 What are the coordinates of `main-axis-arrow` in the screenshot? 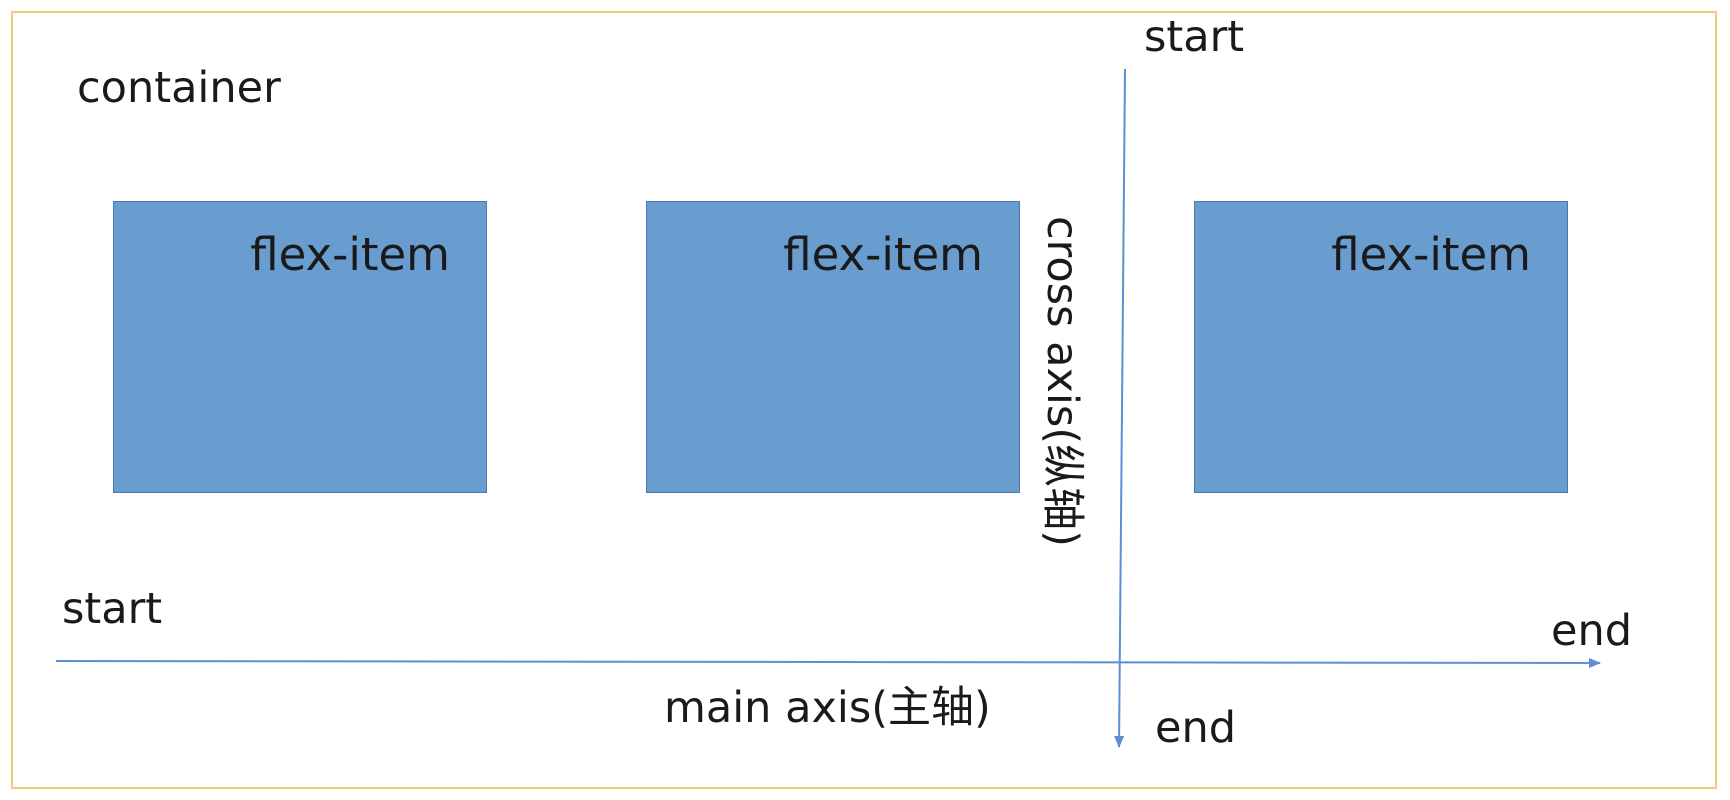 It's located at (828, 662).